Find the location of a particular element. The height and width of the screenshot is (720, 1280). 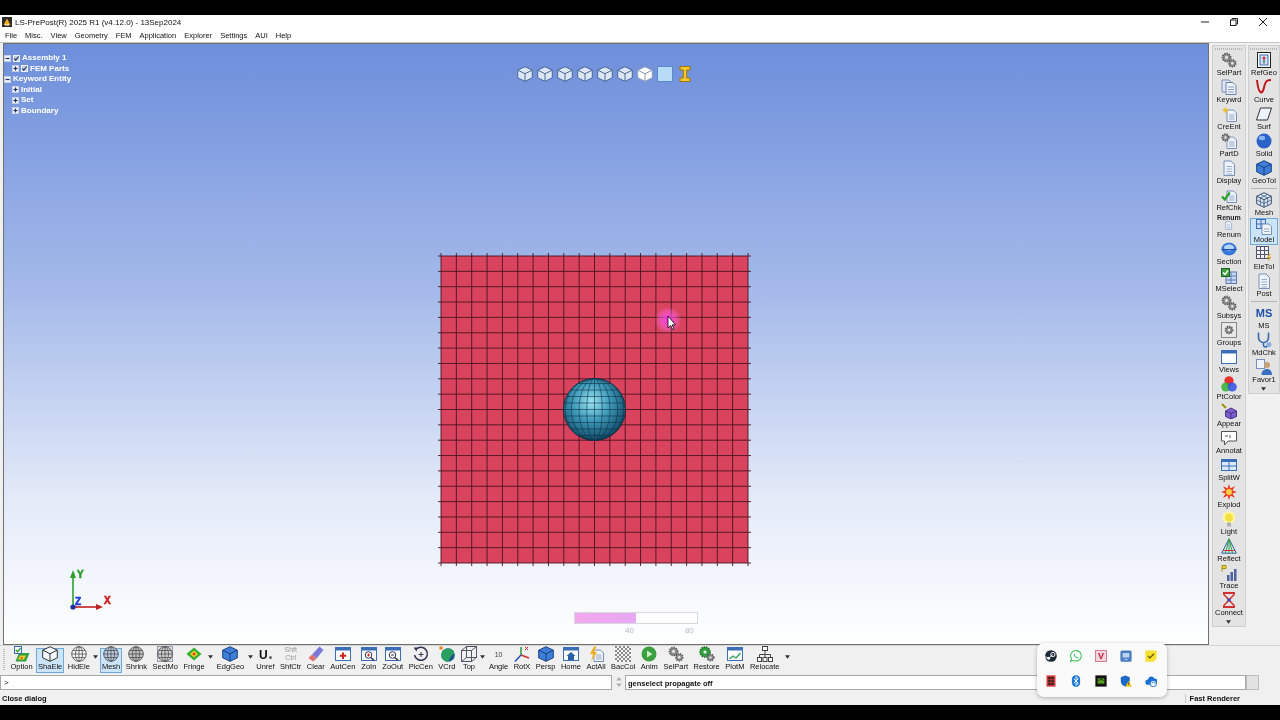

globe-icon is located at coordinates (446, 653).